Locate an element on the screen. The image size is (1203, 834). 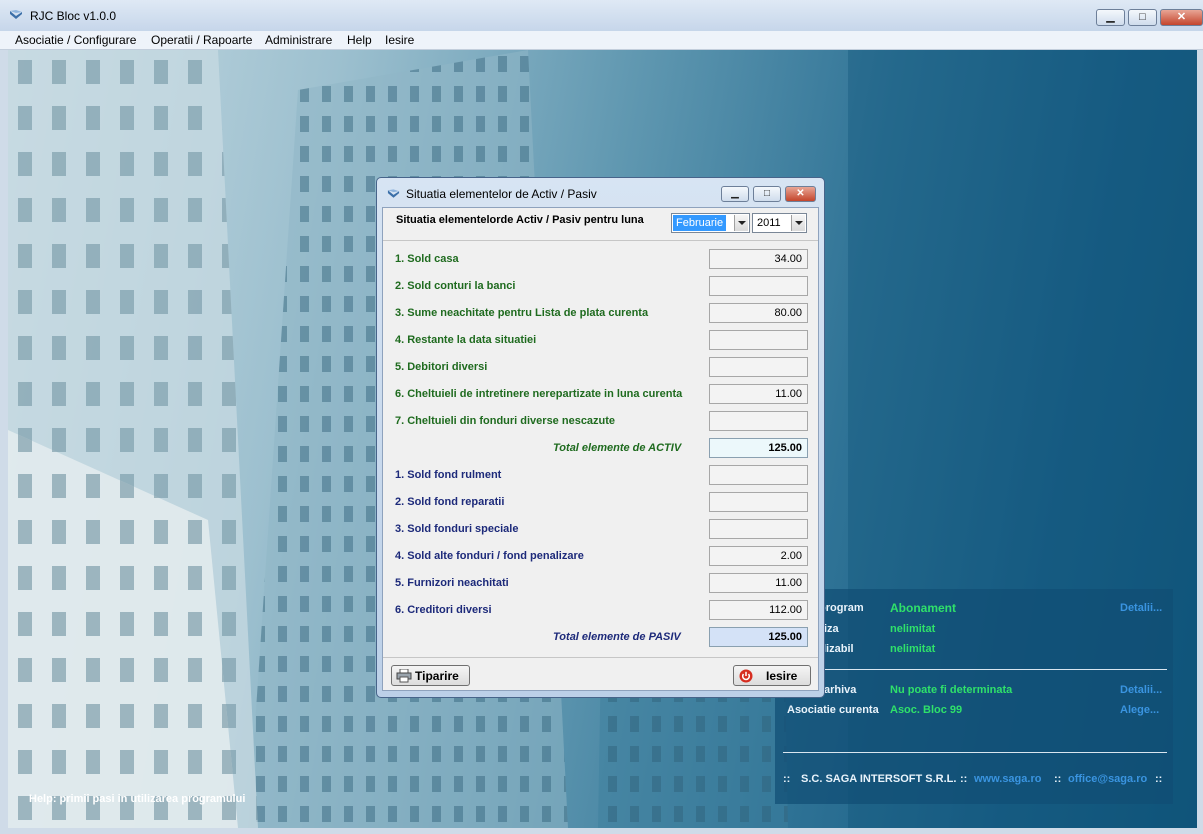
pasiv-field-fond-reparatii is located at coordinates (758, 502).